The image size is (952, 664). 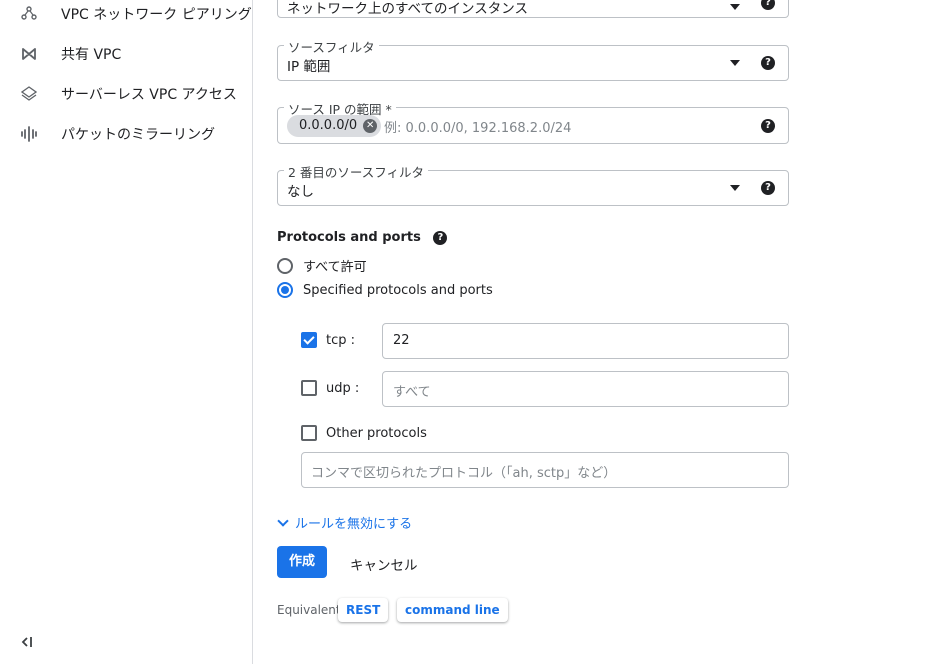 I want to click on udp-checkbox-row: udp :, so click(x=330, y=388).